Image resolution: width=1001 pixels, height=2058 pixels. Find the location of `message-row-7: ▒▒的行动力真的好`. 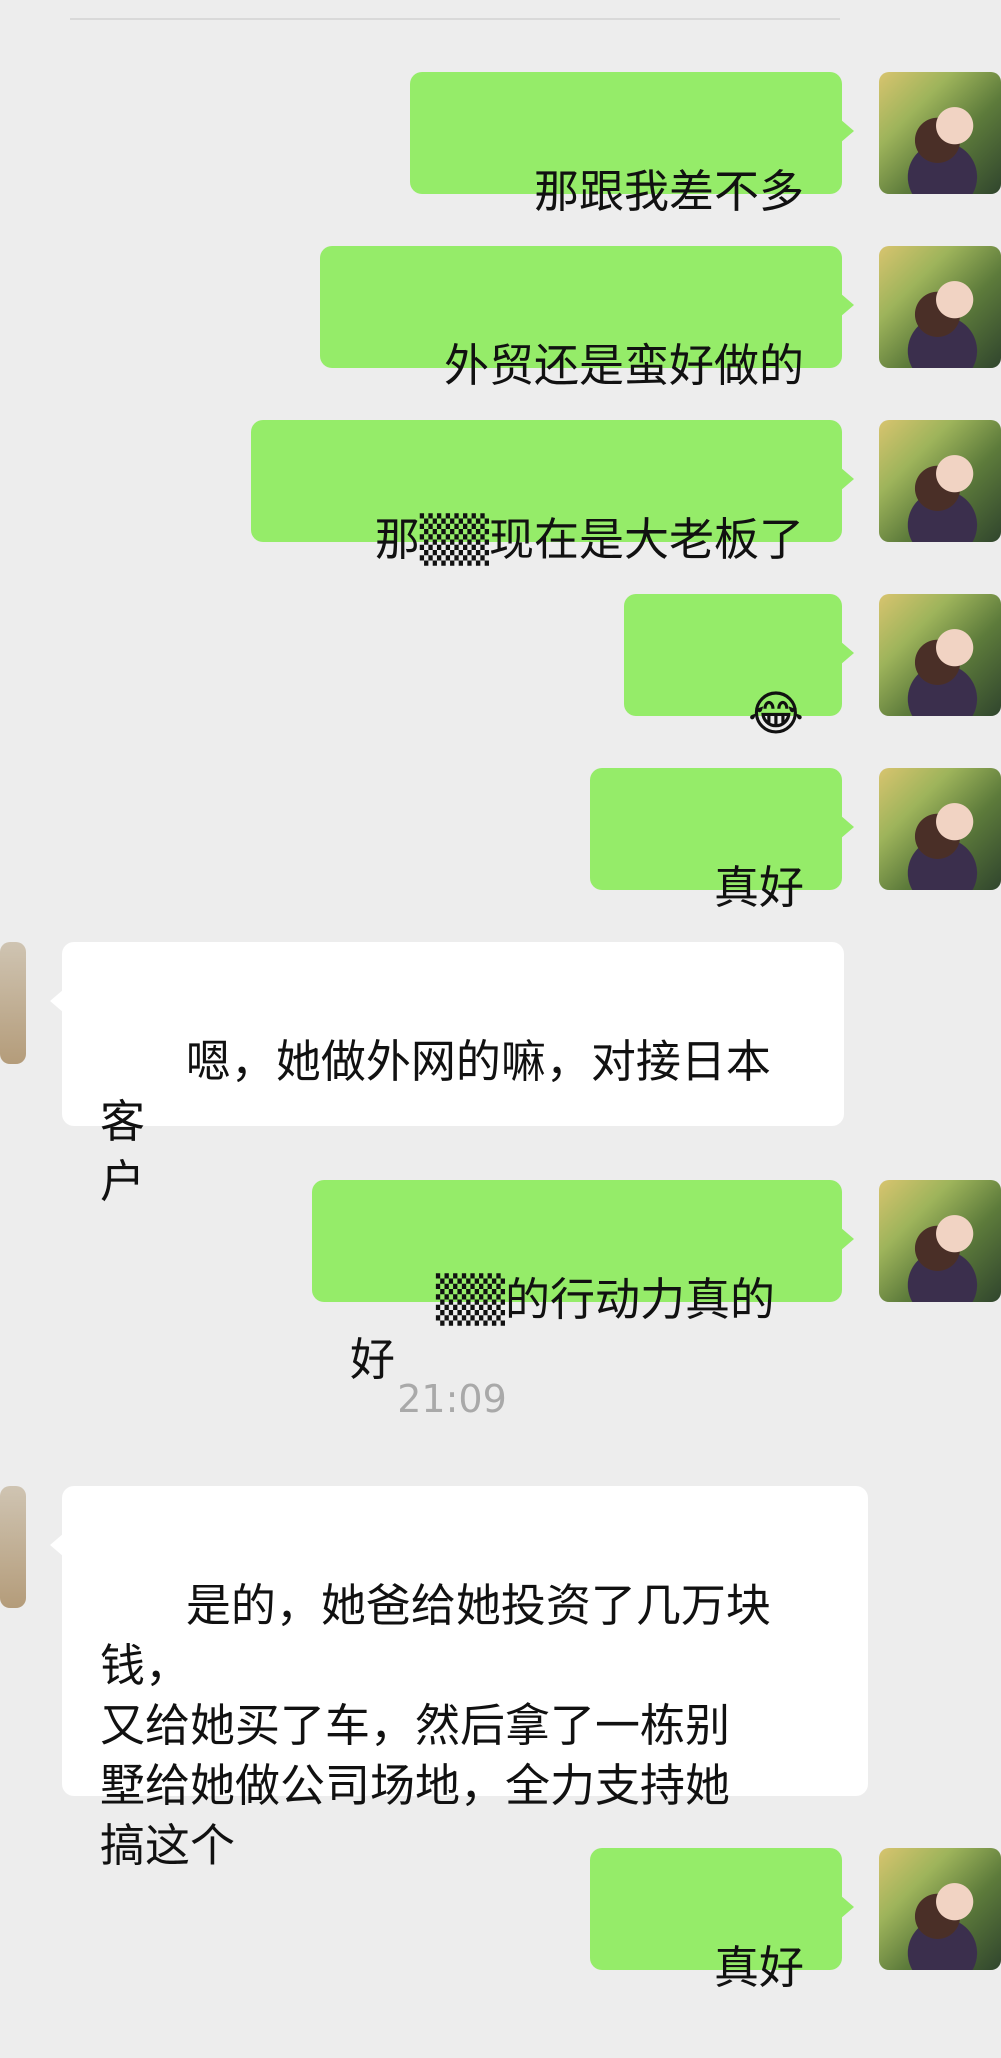

message-row-7: ▒▒的行动力真的好 is located at coordinates (500, 1283).